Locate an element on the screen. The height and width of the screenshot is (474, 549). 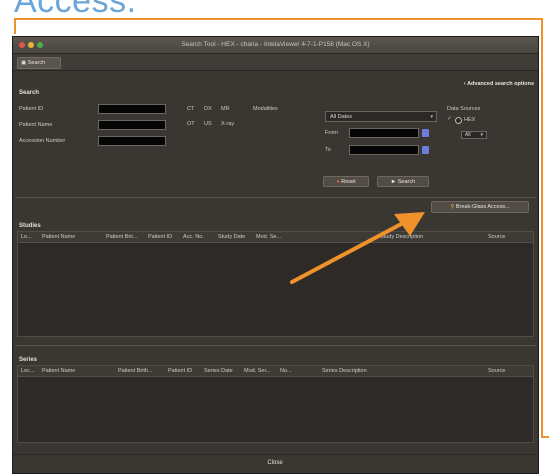
to-date-input is located at coordinates (384, 150).